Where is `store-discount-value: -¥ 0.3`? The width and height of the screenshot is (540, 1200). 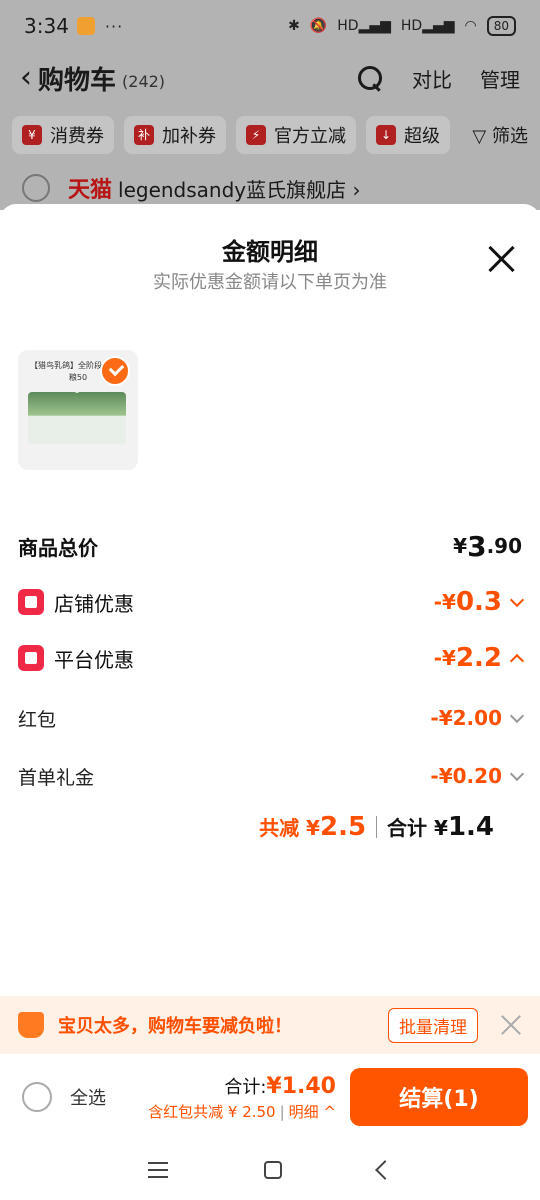
store-discount-value: -¥ 0.3 is located at coordinates (479, 602).